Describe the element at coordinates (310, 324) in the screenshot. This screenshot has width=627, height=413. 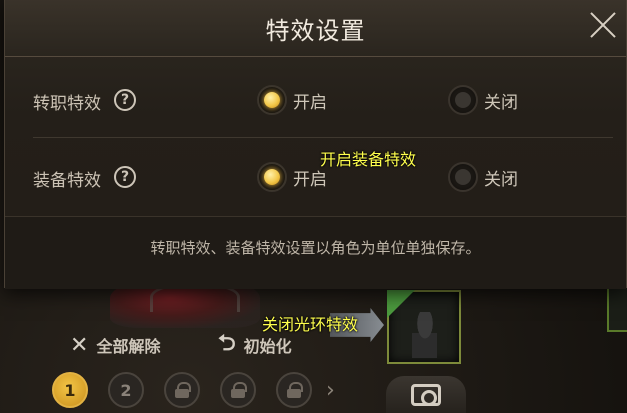
I see `tooltip-aura-off: 关闭光环特效` at that location.